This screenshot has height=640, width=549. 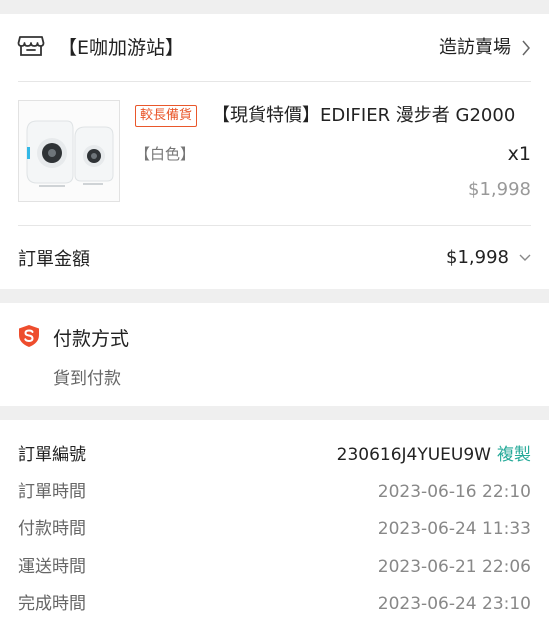 What do you see at coordinates (52, 604) in the screenshot?
I see `completion-time-label: 完成時間` at bounding box center [52, 604].